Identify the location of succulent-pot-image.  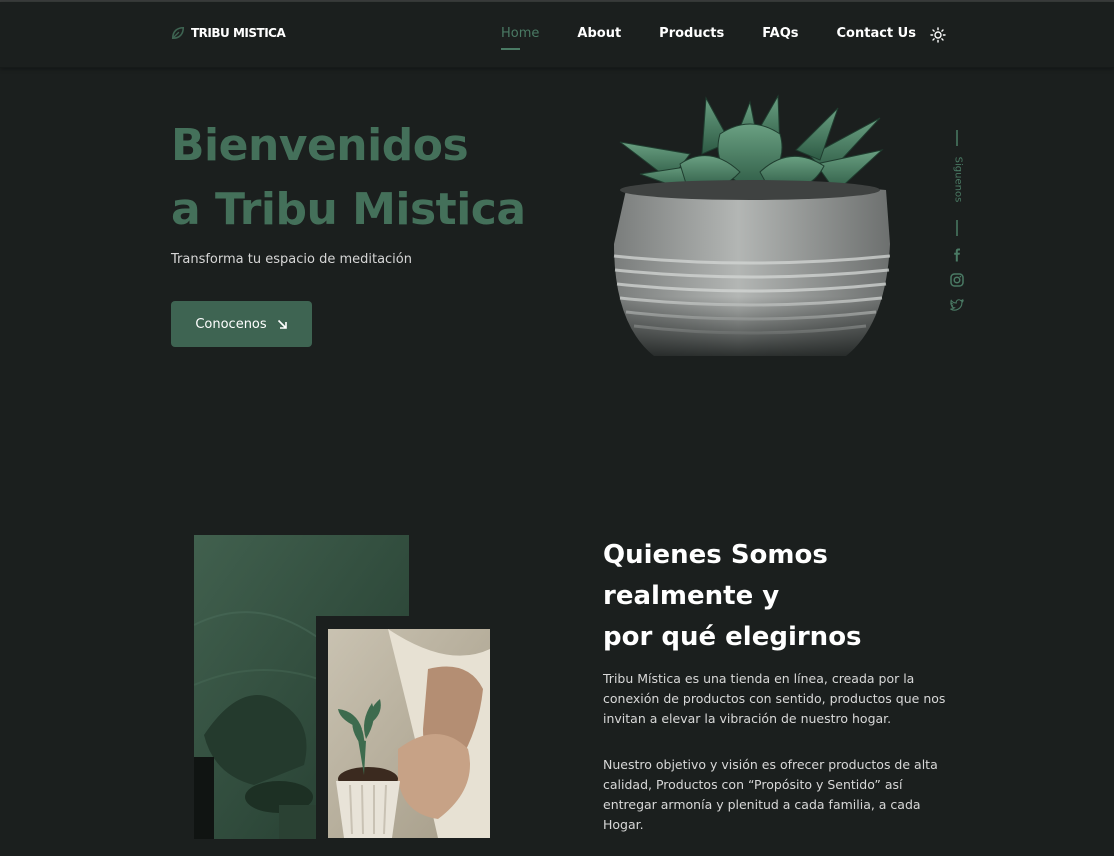
(750, 229).